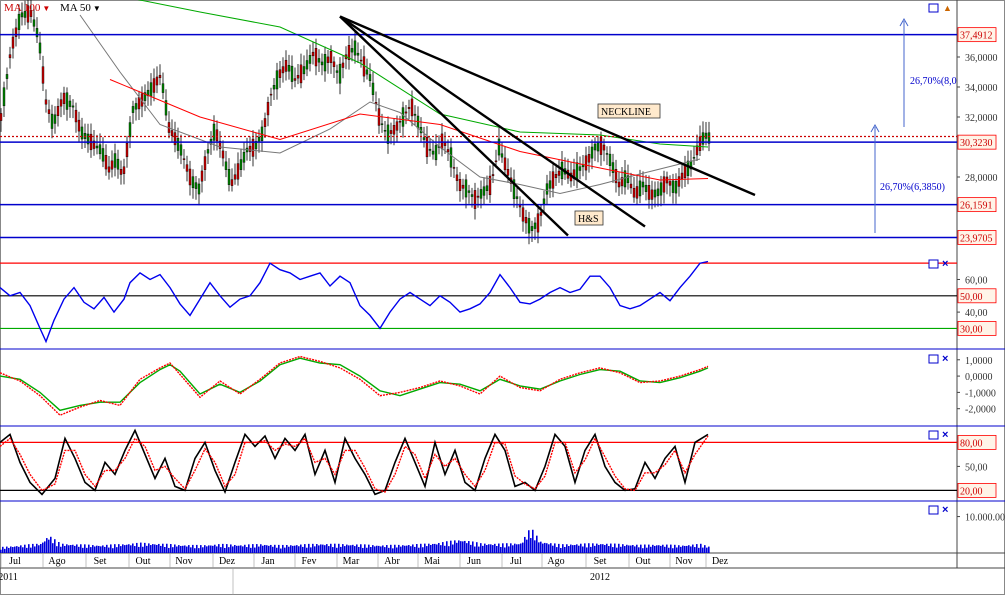  What do you see at coordinates (309, 561) in the screenshot?
I see `month-label: Fev` at bounding box center [309, 561].